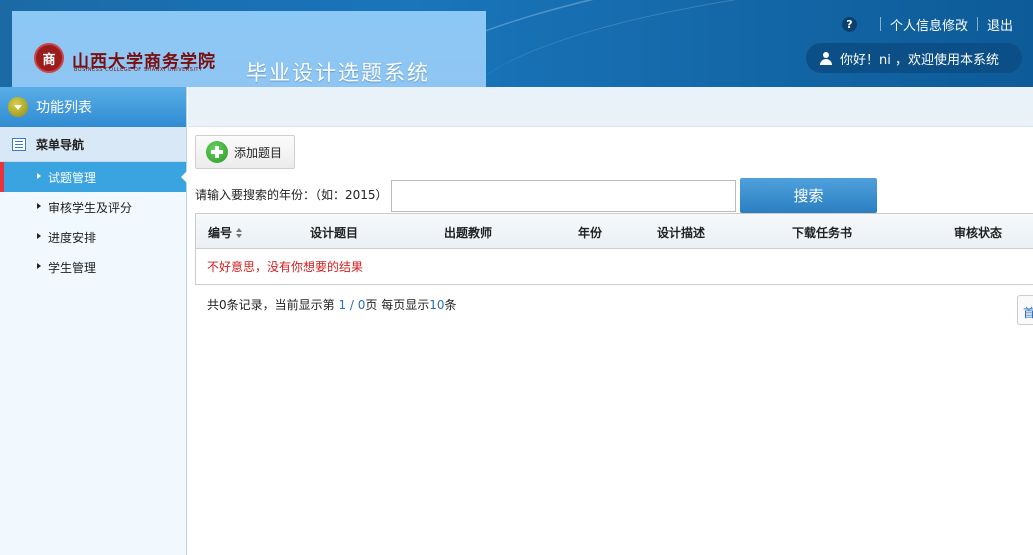 This screenshot has width=1033, height=555. I want to click on sort-icon, so click(239, 233).